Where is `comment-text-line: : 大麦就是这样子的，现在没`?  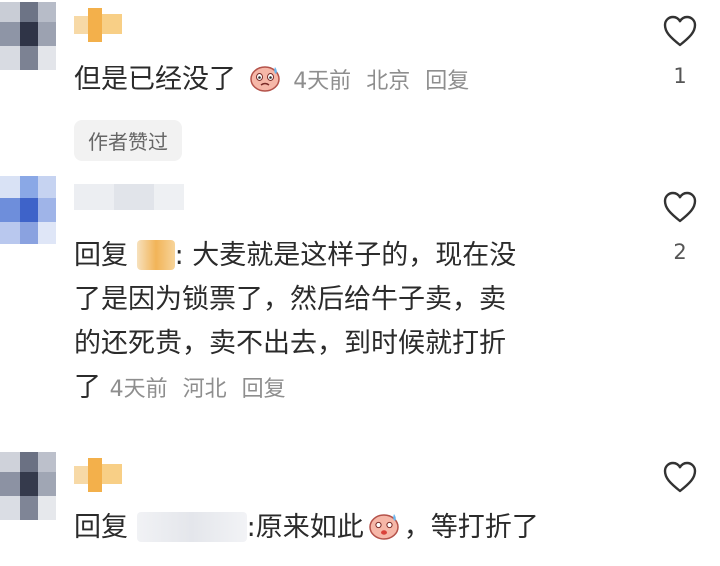
comment-text-line: : 大麦就是这样子的，现在没 is located at coordinates (345, 255).